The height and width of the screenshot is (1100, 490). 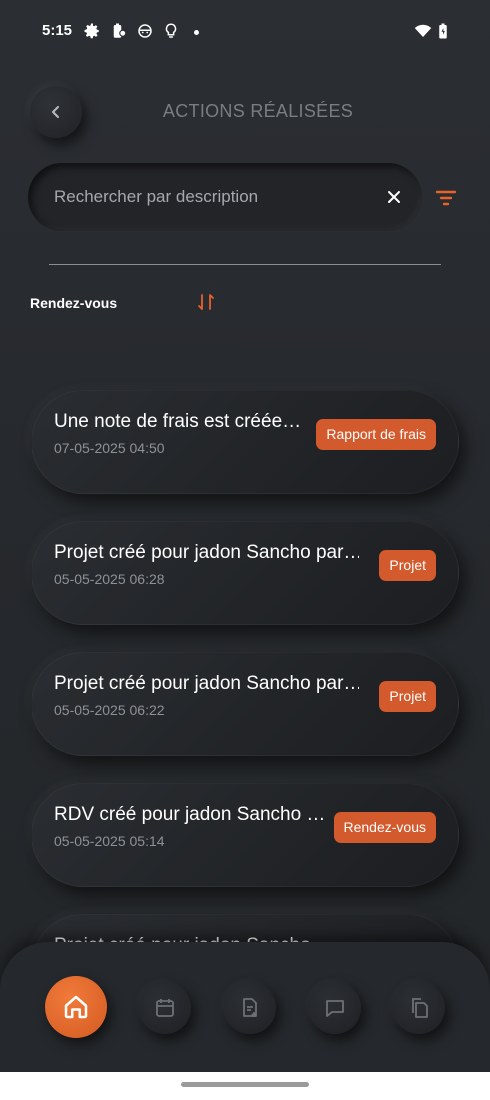 I want to click on calendar-icon, so click(x=165, y=1008).